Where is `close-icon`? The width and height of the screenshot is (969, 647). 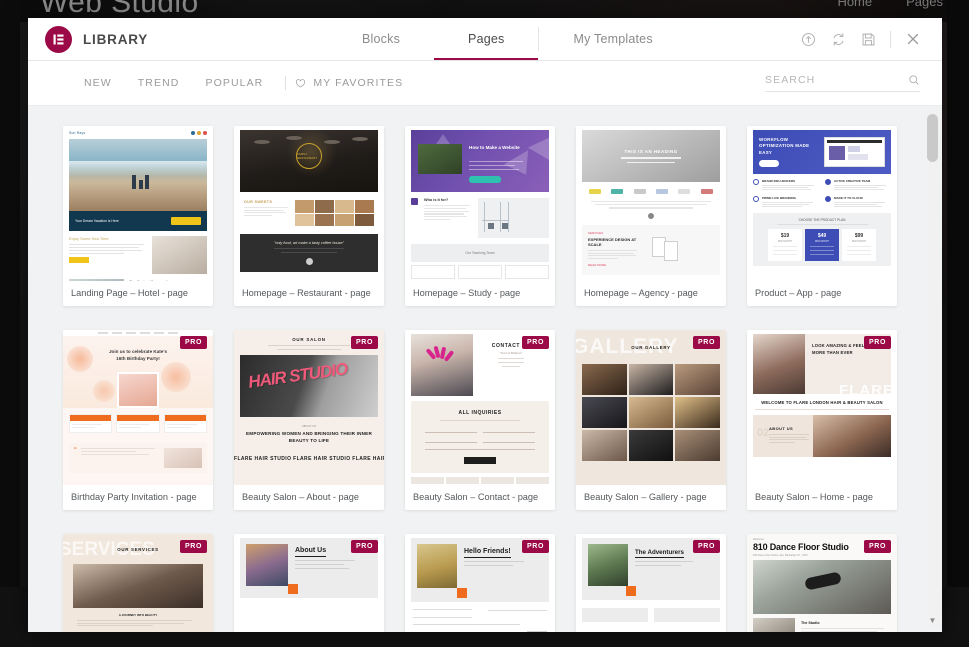 close-icon is located at coordinates (913, 39).